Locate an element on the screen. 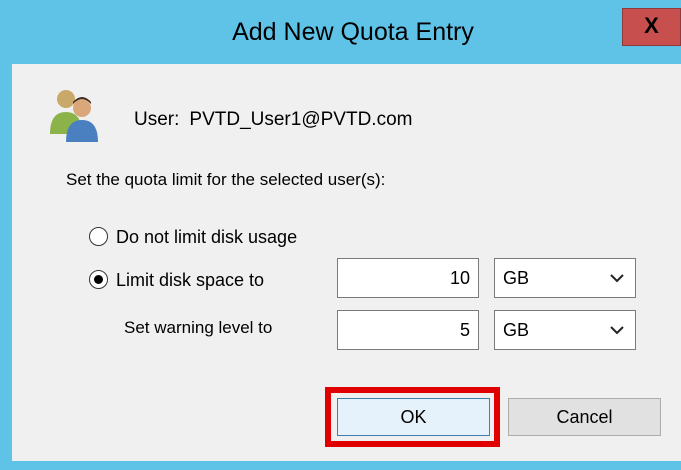 This screenshot has width=681, height=470. limit-unit-value: GB is located at coordinates (516, 278).